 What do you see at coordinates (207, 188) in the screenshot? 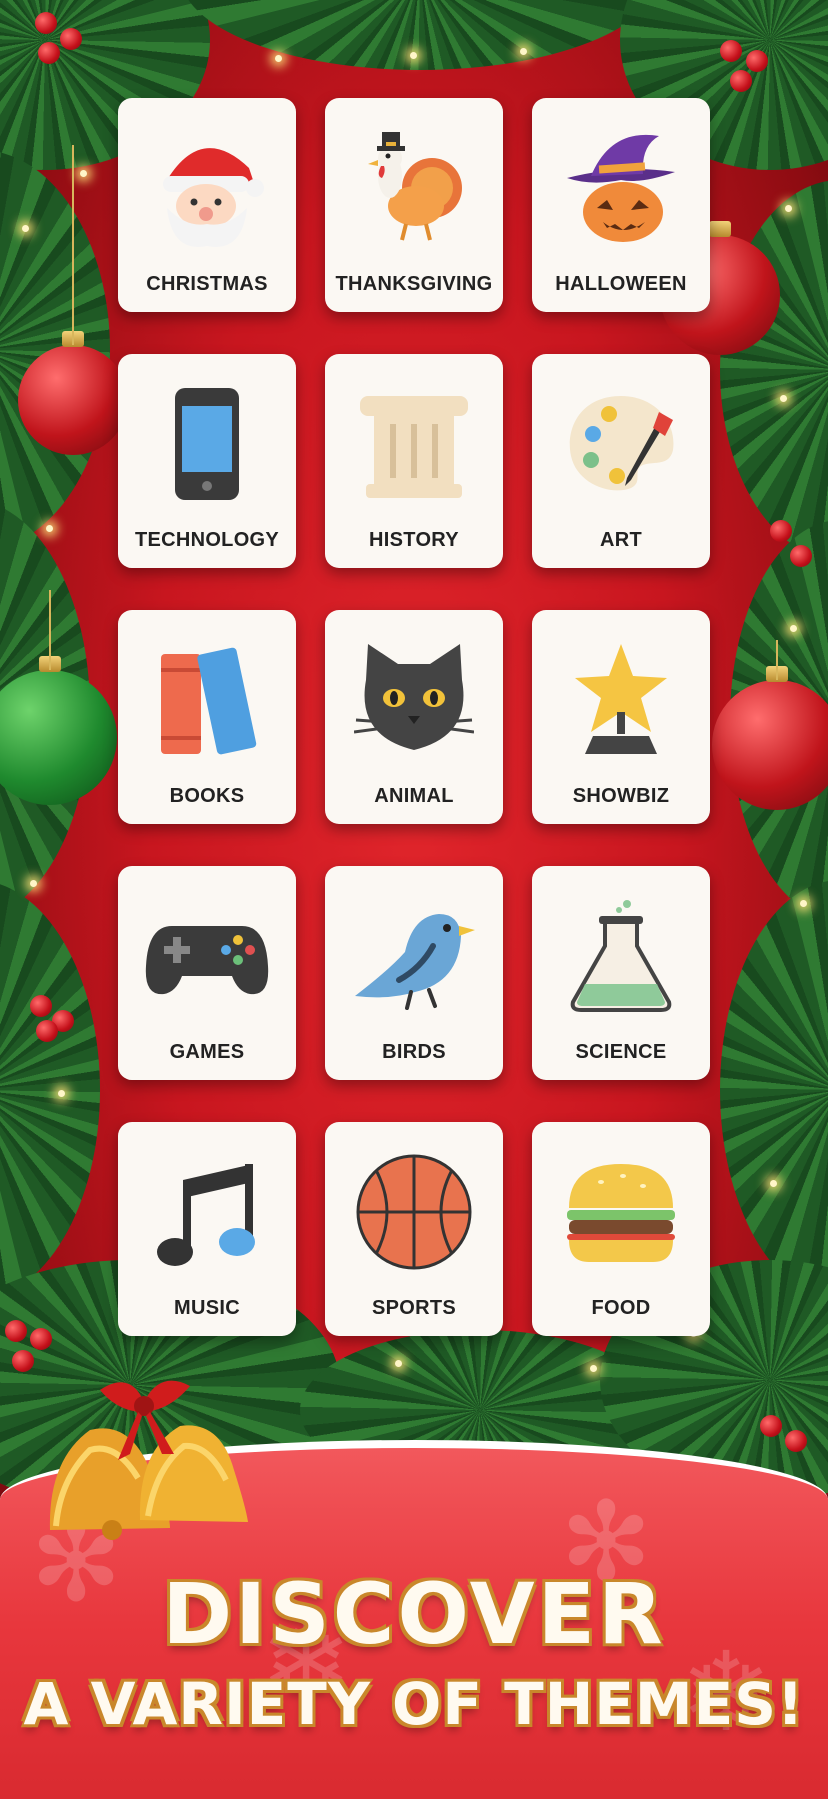
I see `santa-icon` at bounding box center [207, 188].